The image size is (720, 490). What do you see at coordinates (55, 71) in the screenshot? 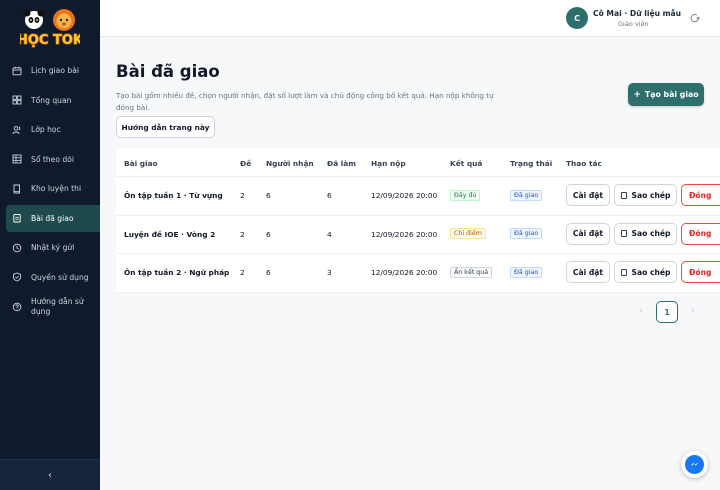
I see `sidebar-item-label: Lịch giao bài` at bounding box center [55, 71].